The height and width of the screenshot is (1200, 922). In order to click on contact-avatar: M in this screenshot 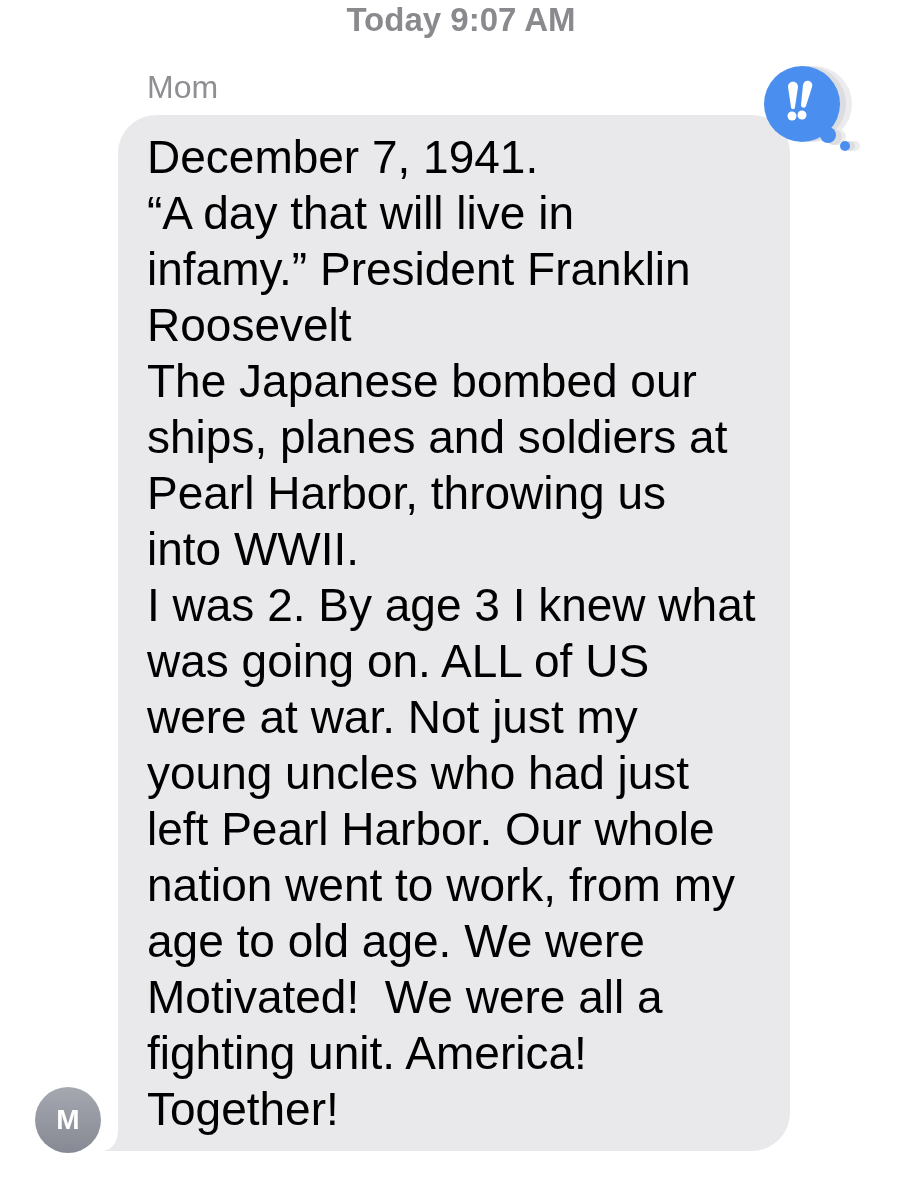, I will do `click(68, 1120)`.